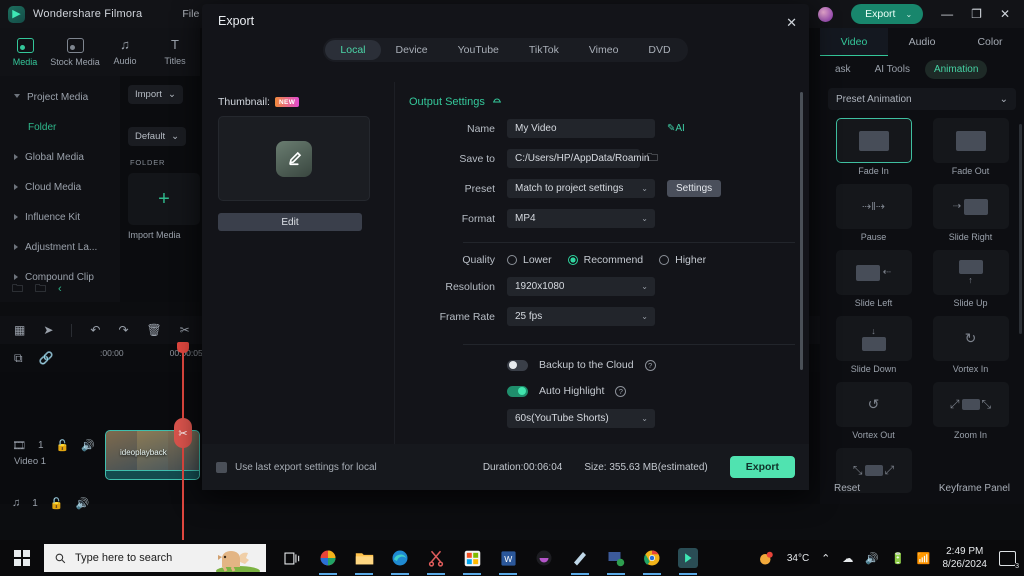  Describe the element at coordinates (508, 561) in the screenshot. I see `microsoft-word-icon: W` at that location.